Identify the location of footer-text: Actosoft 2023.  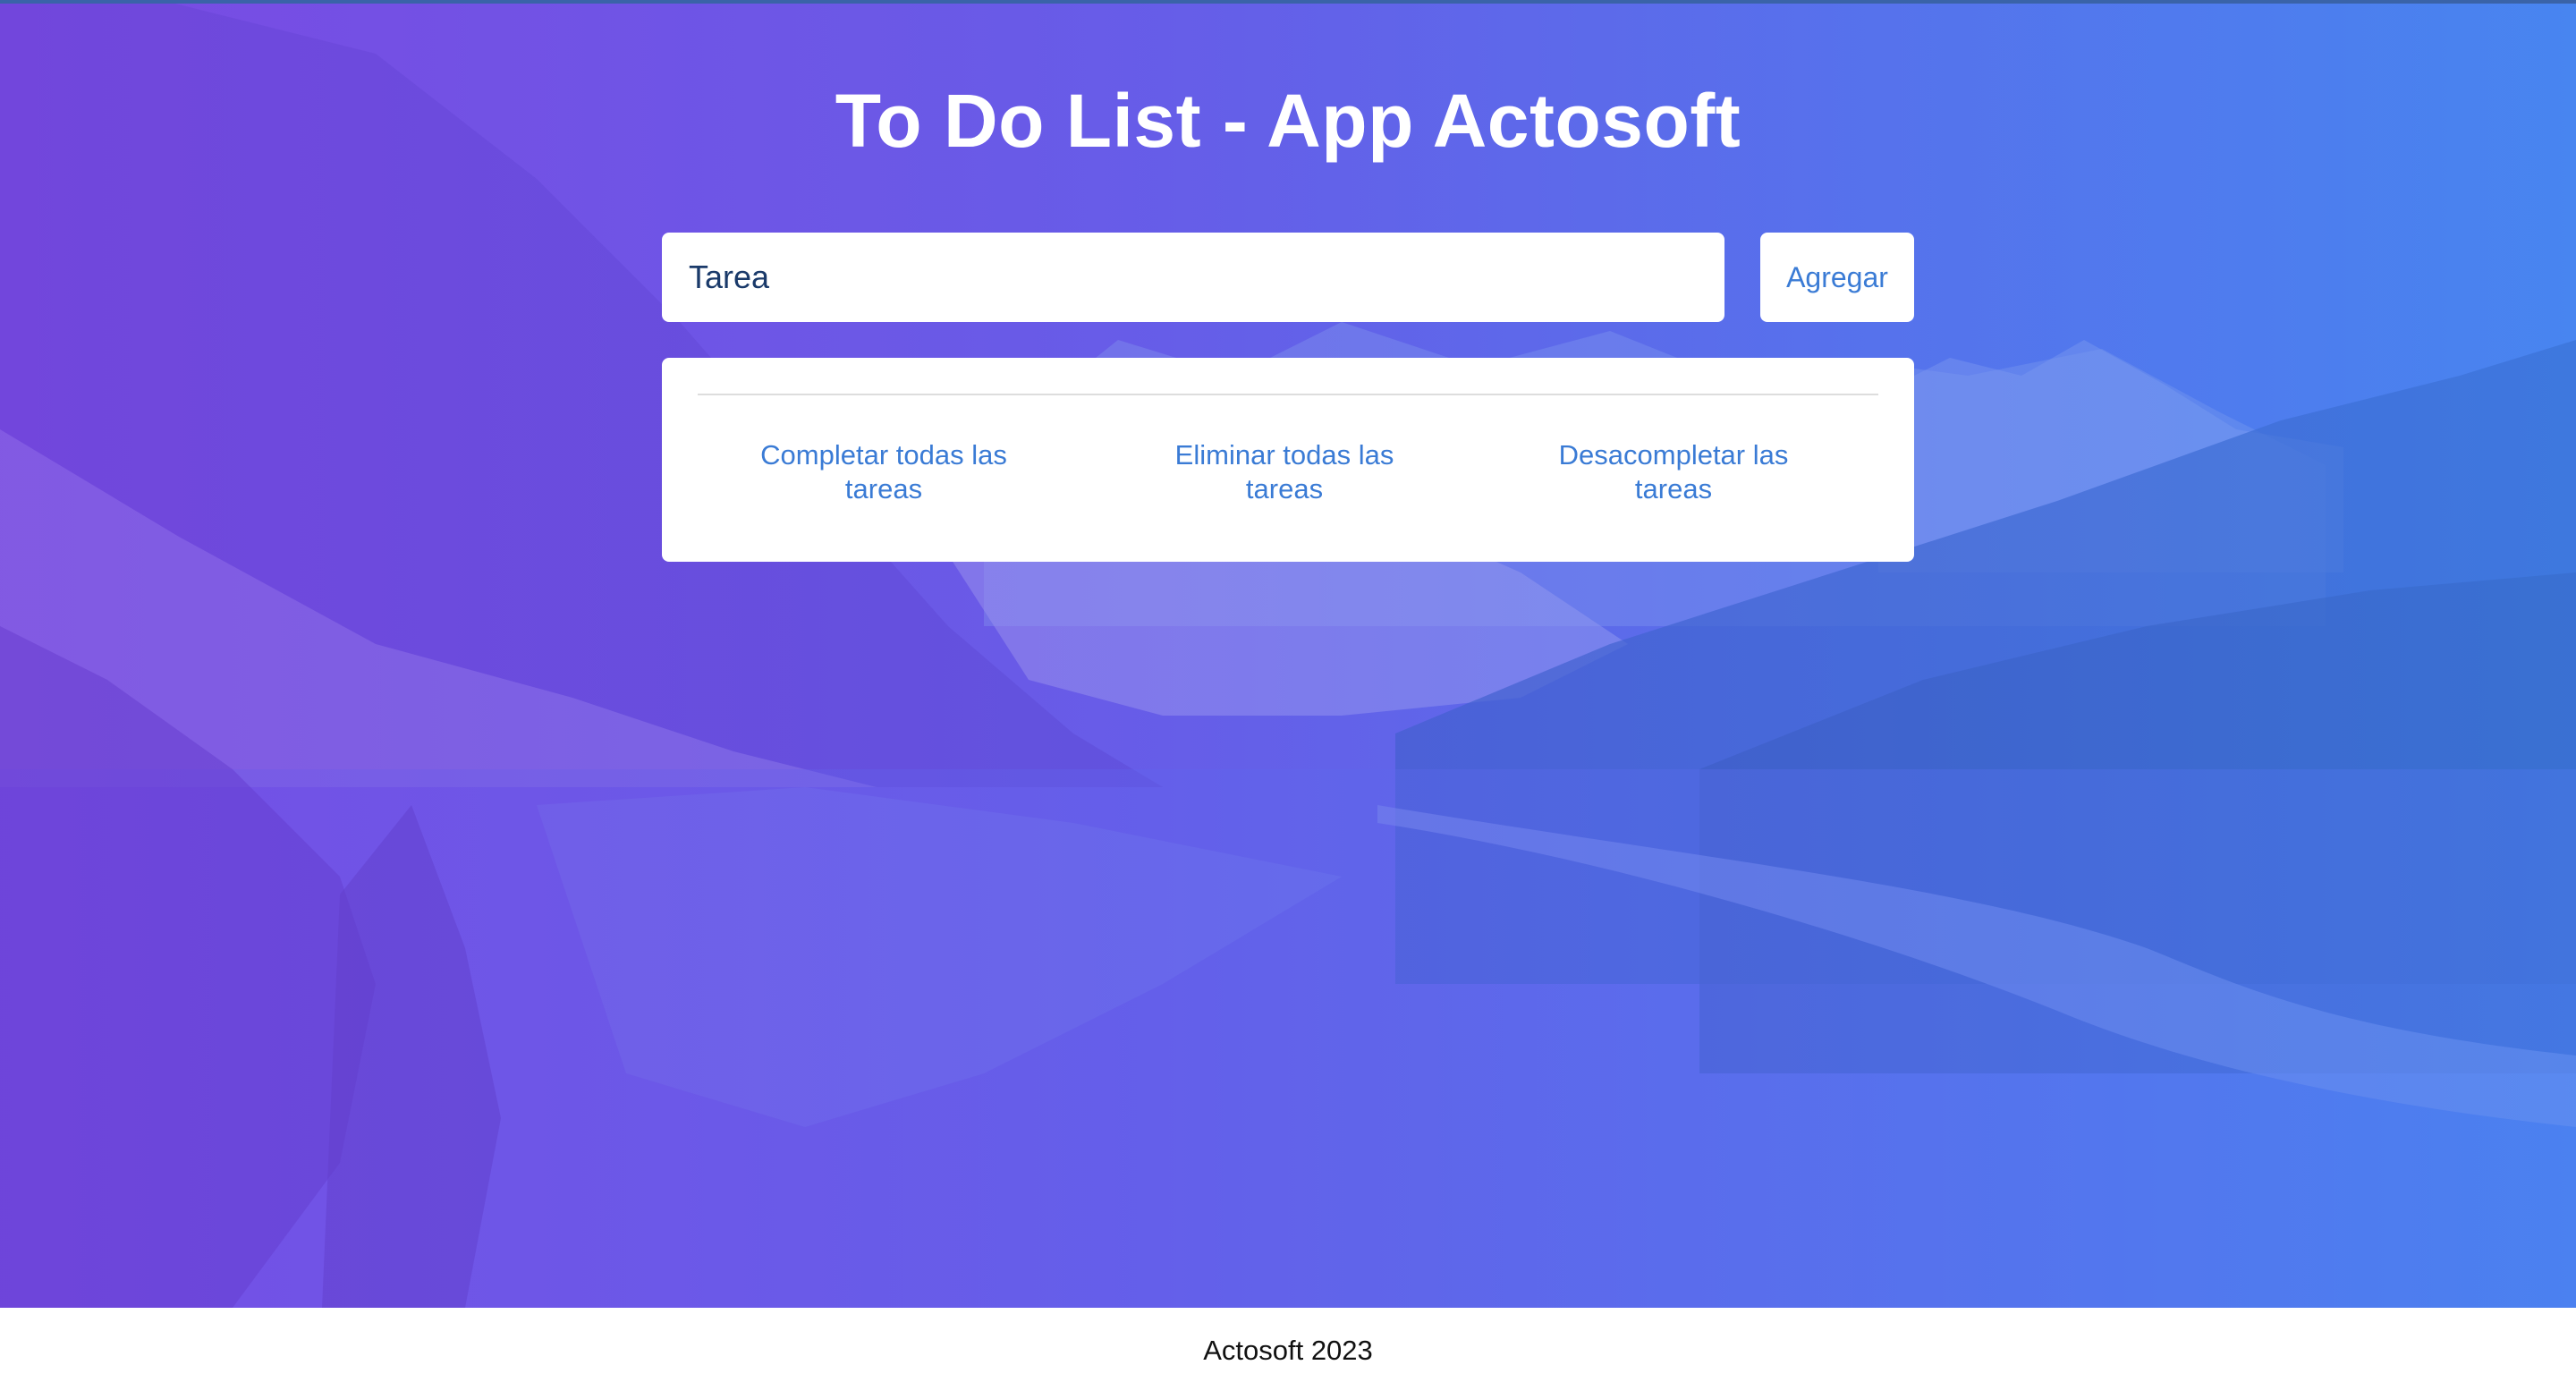
(1288, 1350).